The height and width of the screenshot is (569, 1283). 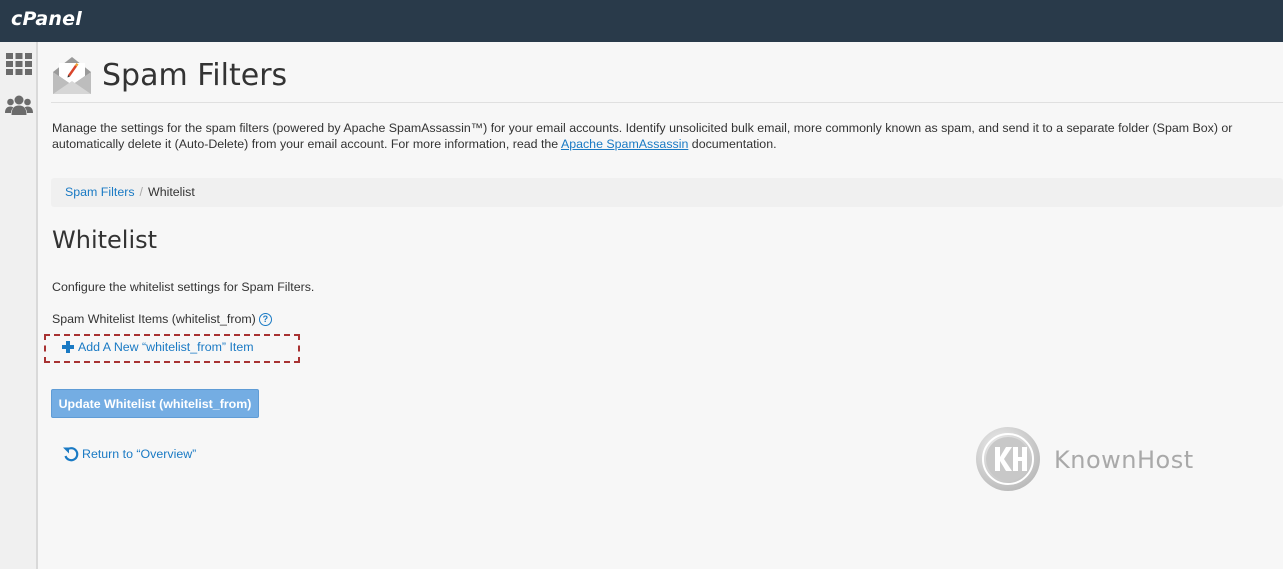 I want to click on top-bar: cPanel, so click(x=641, y=21).